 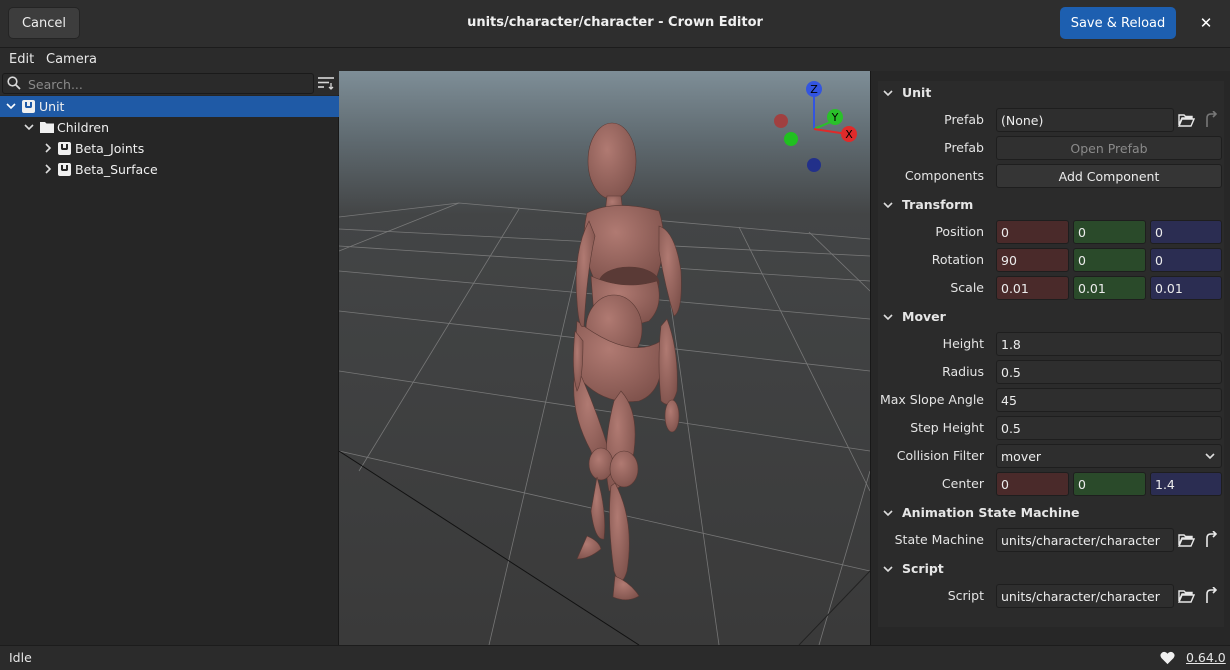 What do you see at coordinates (957, 259) in the screenshot?
I see `rotation-label: Rotation` at bounding box center [957, 259].